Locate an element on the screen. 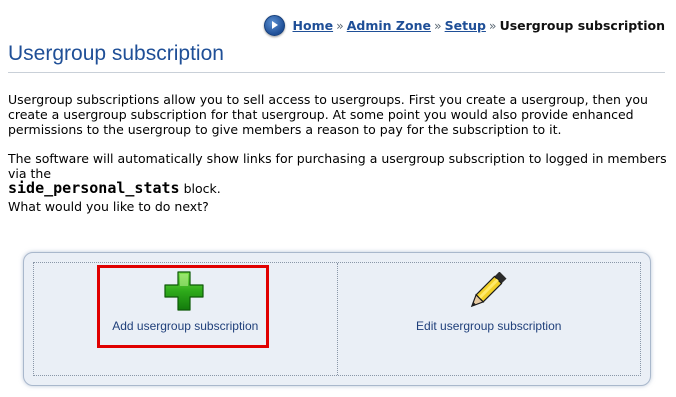 The height and width of the screenshot is (397, 676). breadcrumb-arrow-icon is located at coordinates (274, 25).